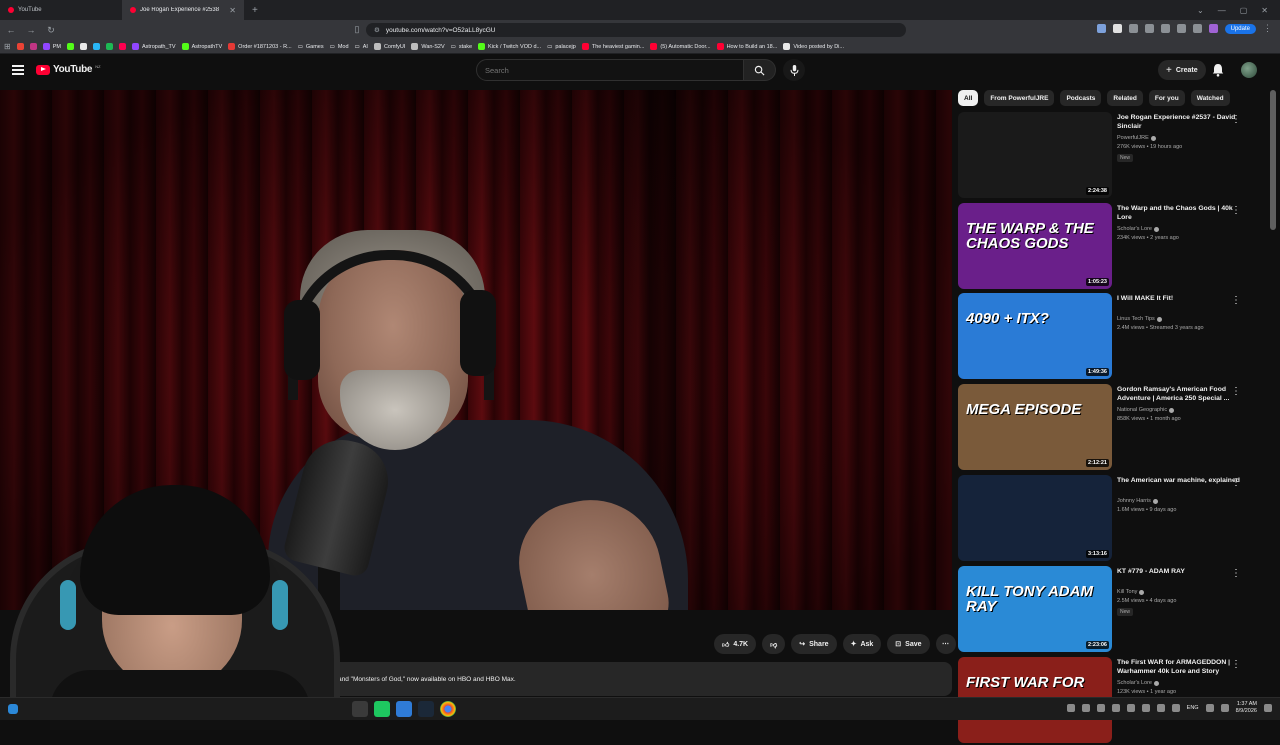 This screenshot has height=745, width=1280. What do you see at coordinates (561, 47) in the screenshot?
I see `bookmark-folder-palacejp: ▭ palacejp` at bounding box center [561, 47].